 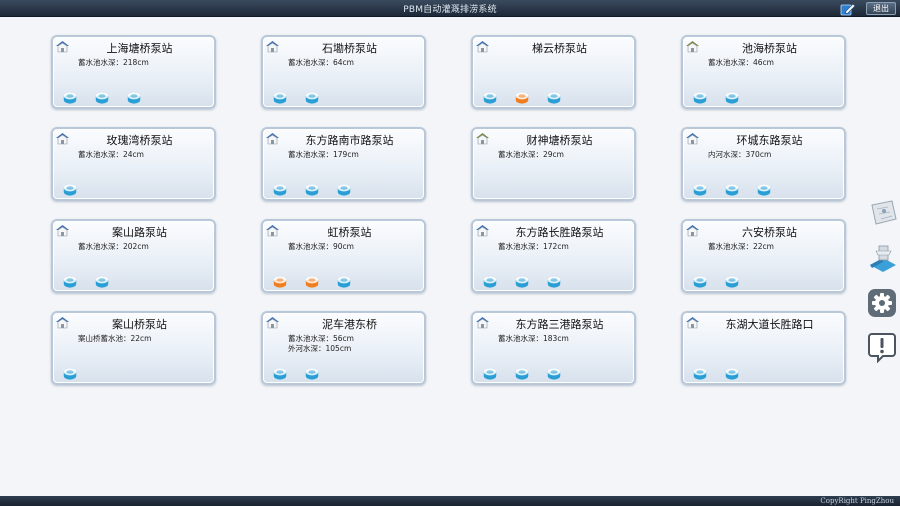 I want to click on station-card: 环城东路泵站内河水深：370cm, so click(x=763, y=164).